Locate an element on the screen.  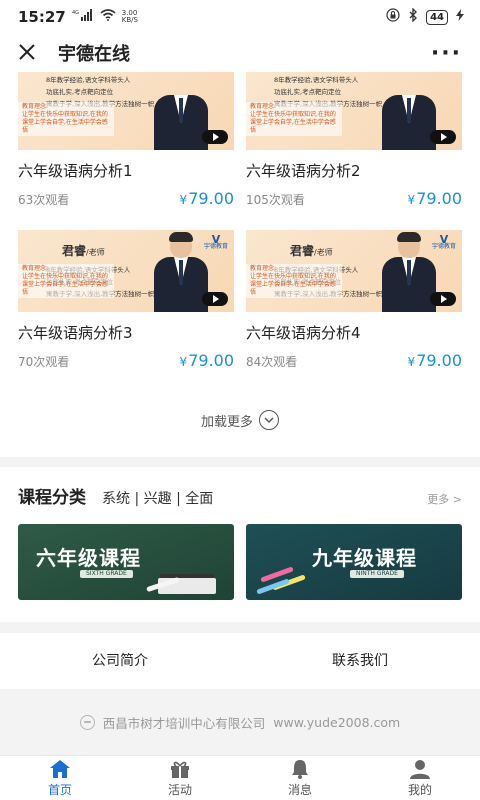
course-title: 六年级语病分析3 is located at coordinates (75, 333).